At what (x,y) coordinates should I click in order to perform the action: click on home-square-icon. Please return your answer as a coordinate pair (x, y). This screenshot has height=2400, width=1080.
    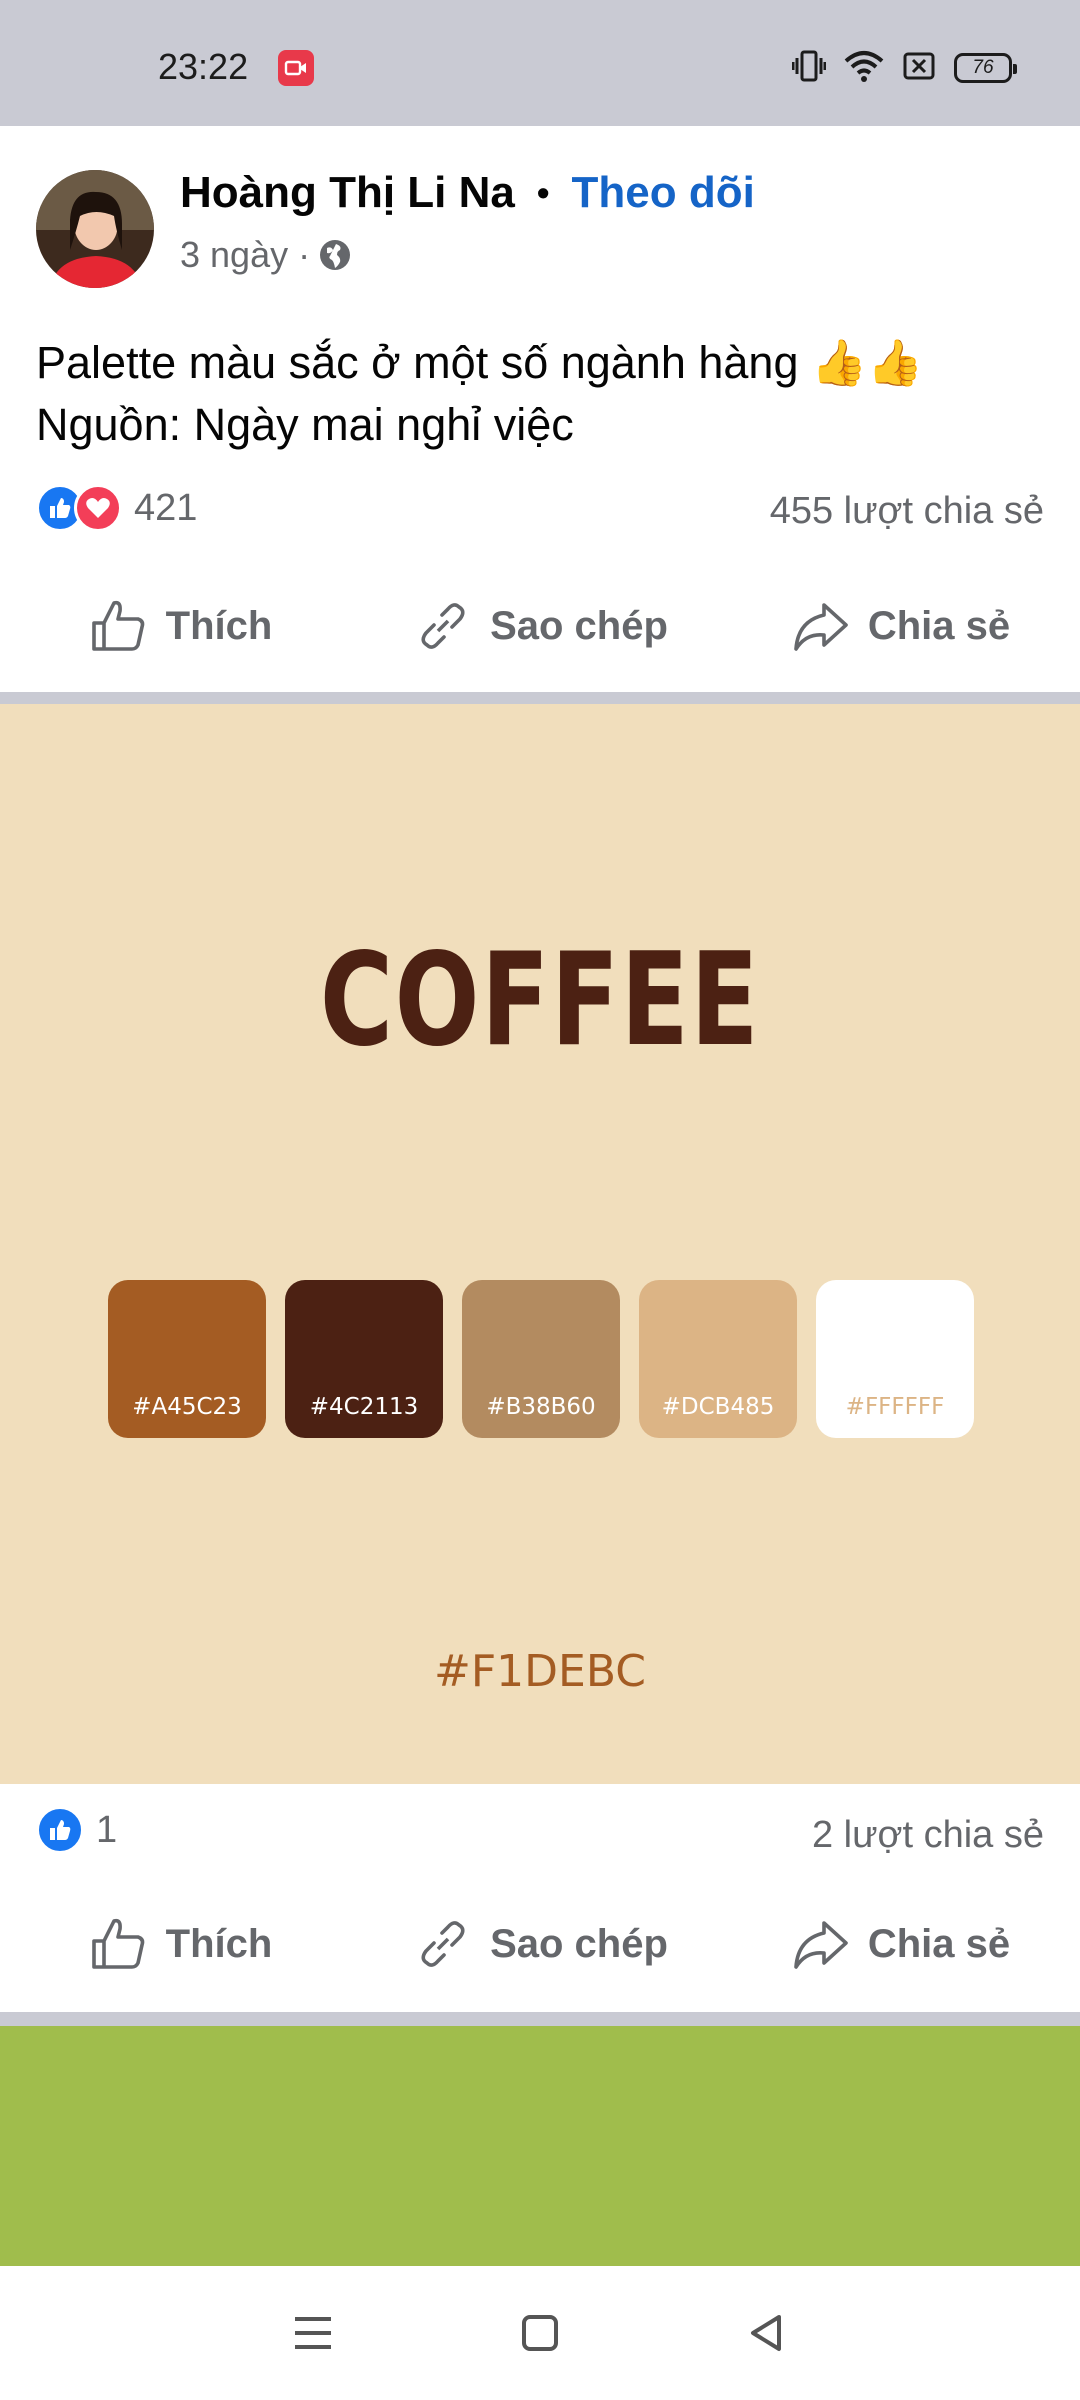
    Looking at the image, I should click on (540, 2333).